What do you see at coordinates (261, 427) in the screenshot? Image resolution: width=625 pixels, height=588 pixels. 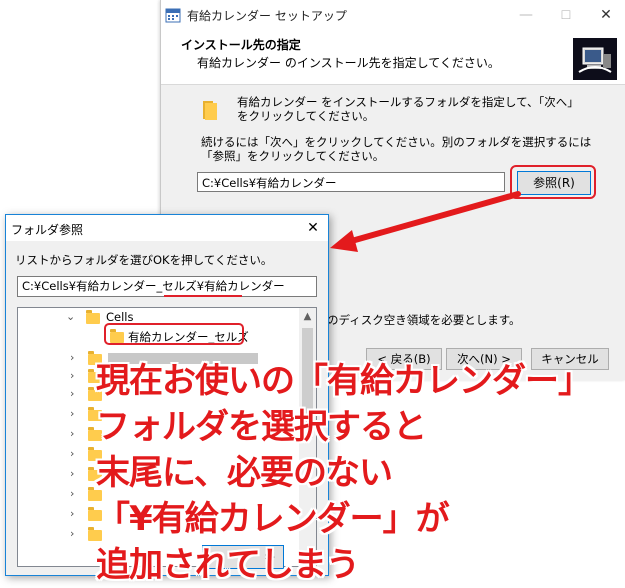 I see `annotation-line: フォルダを選択すると` at bounding box center [261, 427].